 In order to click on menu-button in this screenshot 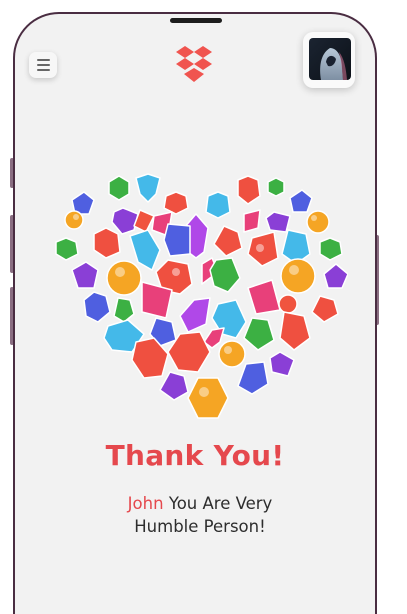, I will do `click(43, 65)`.